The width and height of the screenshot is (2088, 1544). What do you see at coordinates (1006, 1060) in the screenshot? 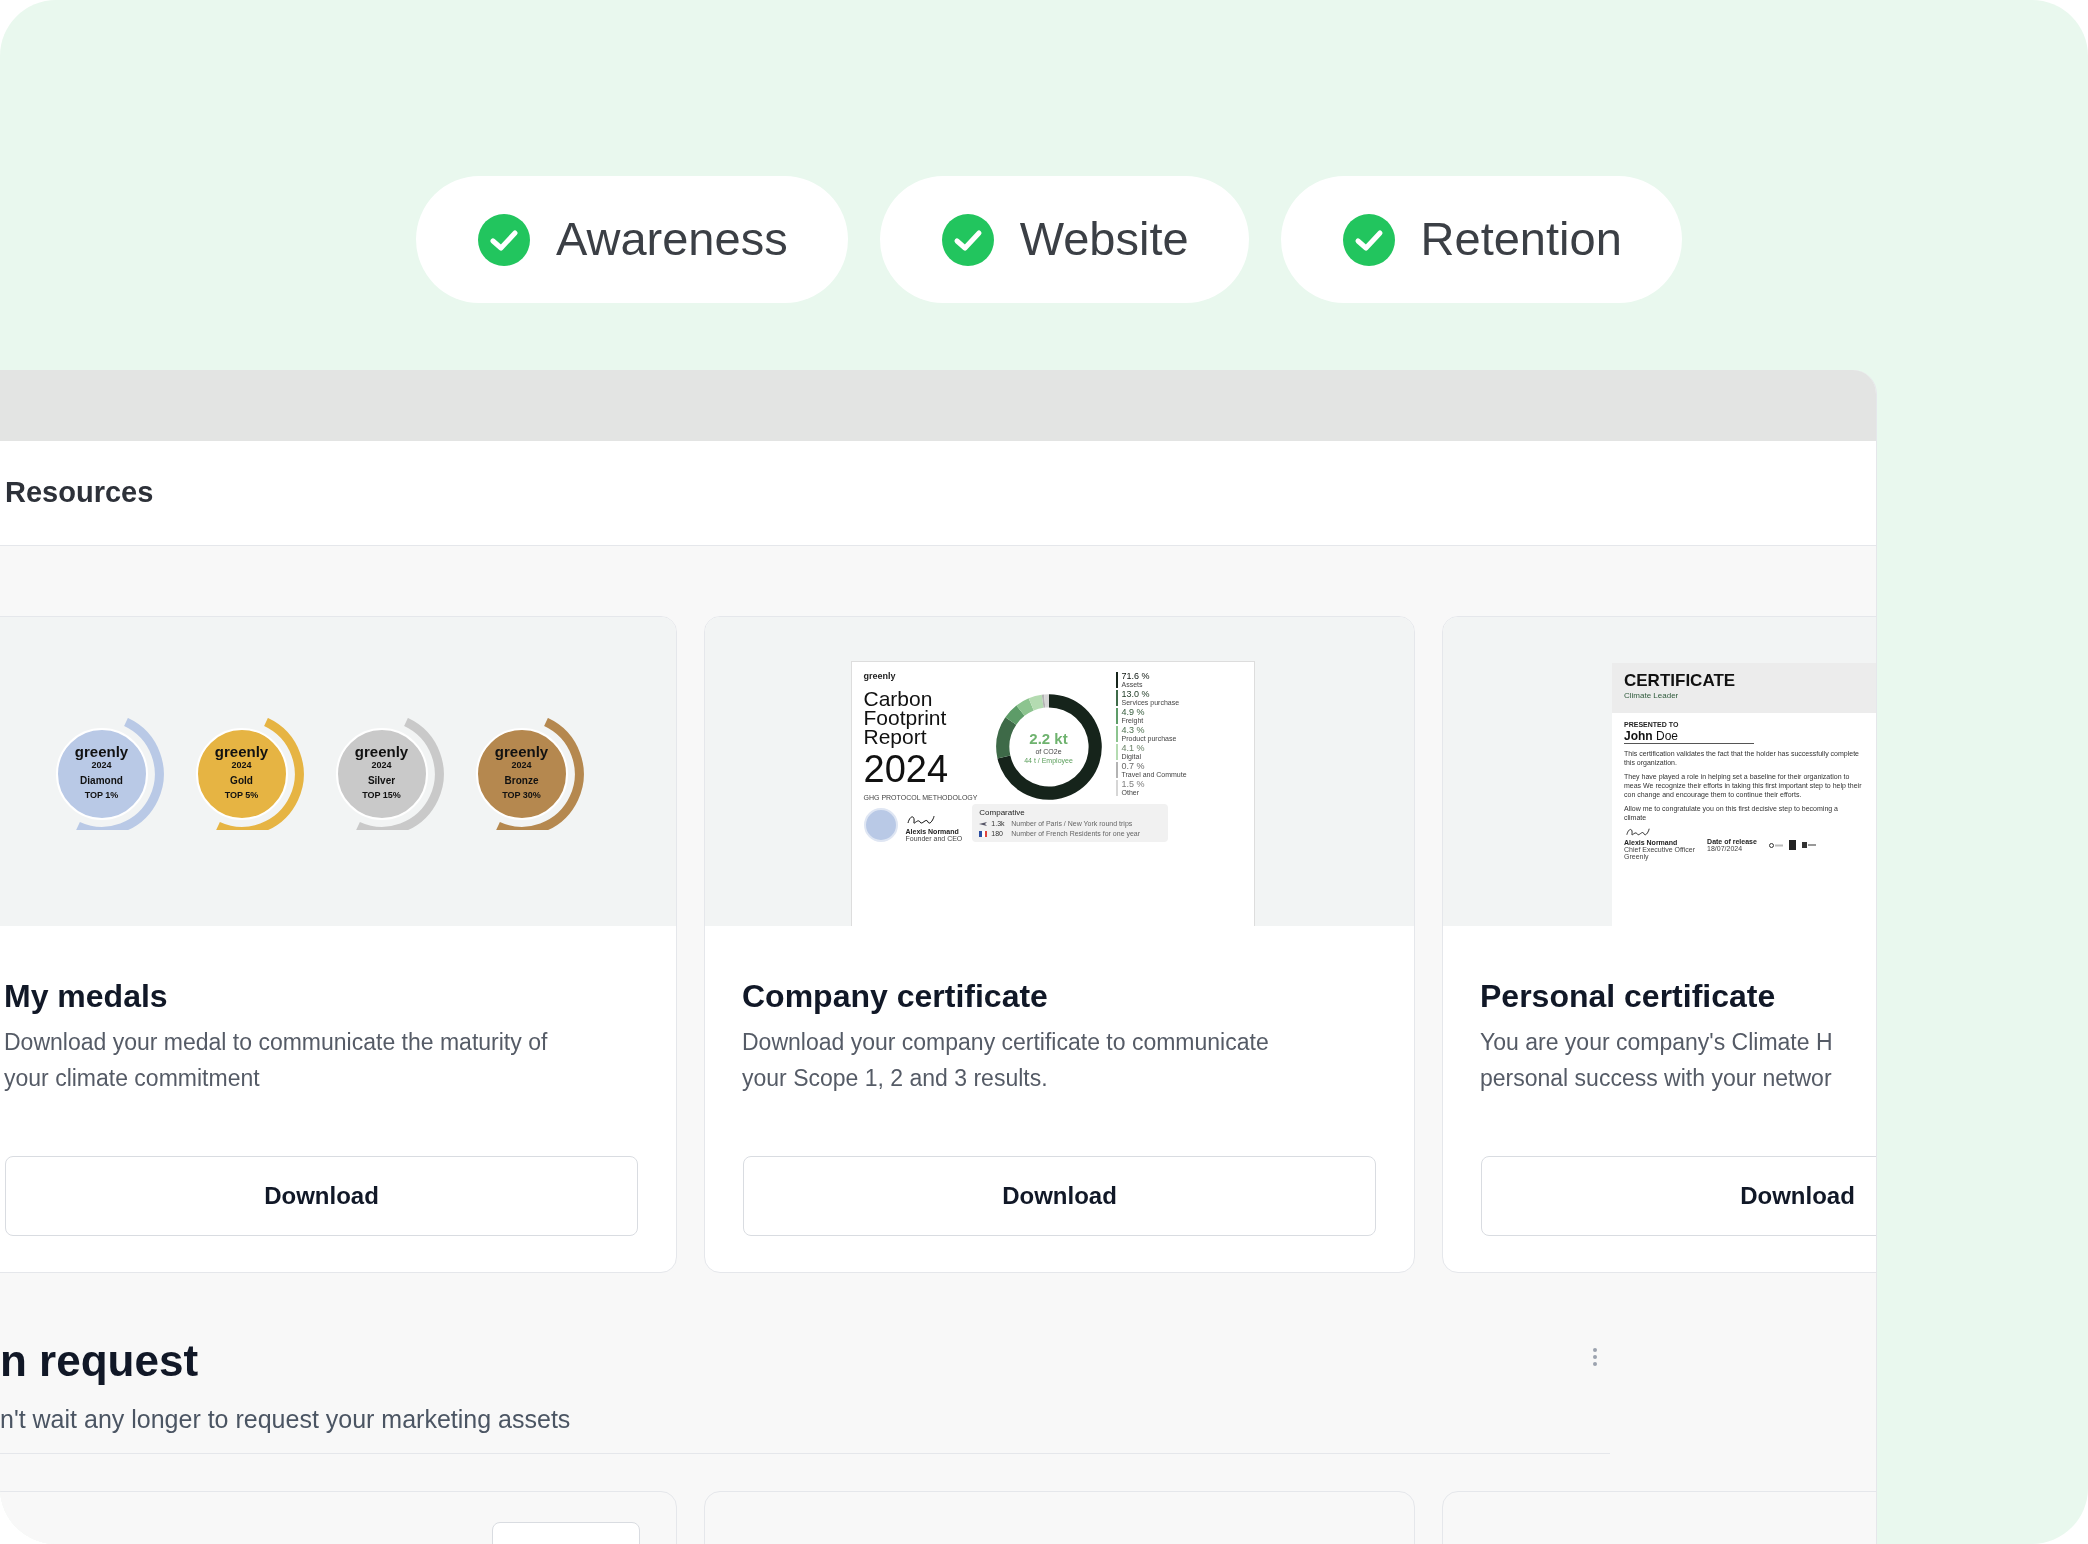
I see `card-description: Download your company certificate to communicate your Scope 1, 2 and 3 results.` at bounding box center [1006, 1060].